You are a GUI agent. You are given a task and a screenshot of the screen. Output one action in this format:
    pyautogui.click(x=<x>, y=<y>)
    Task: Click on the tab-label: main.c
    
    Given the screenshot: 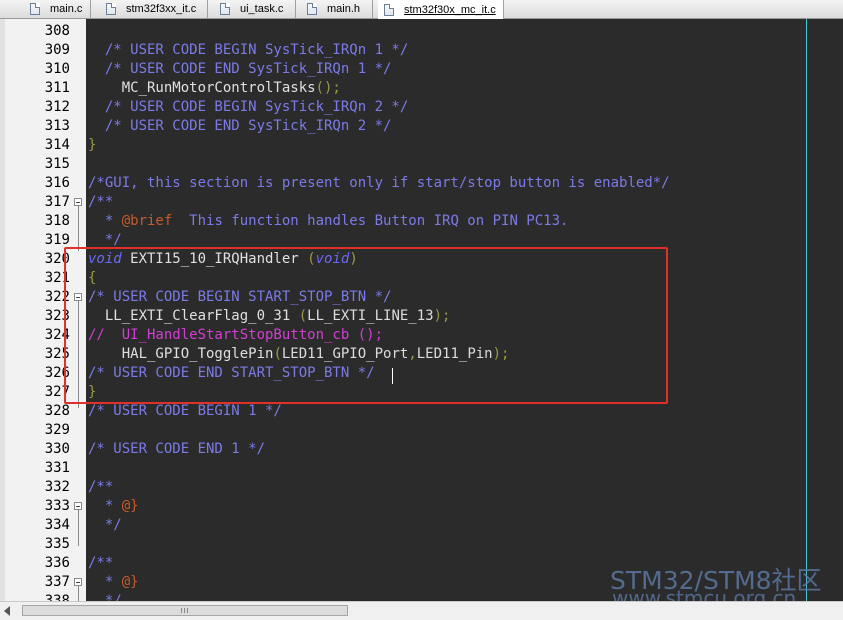 What is the action you would take?
    pyautogui.click(x=66, y=9)
    